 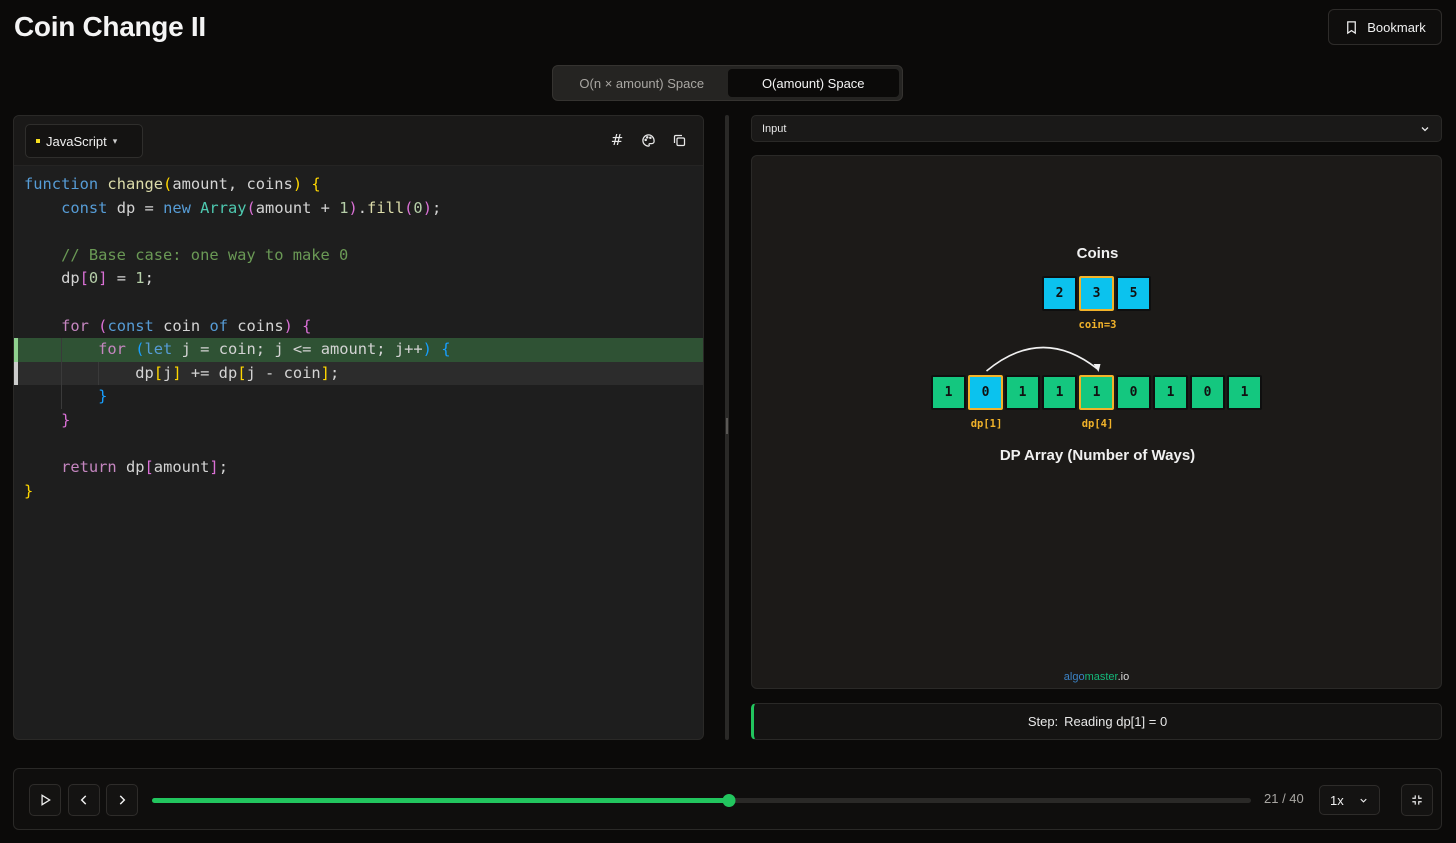 I want to click on bookmark-button: Bookmark, so click(x=1385, y=27).